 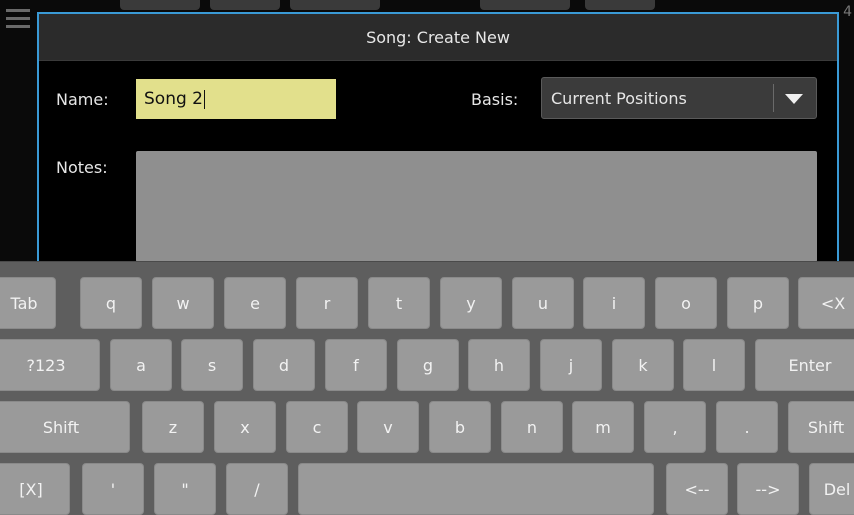 What do you see at coordinates (643, 365) in the screenshot?
I see `key-k: k` at bounding box center [643, 365].